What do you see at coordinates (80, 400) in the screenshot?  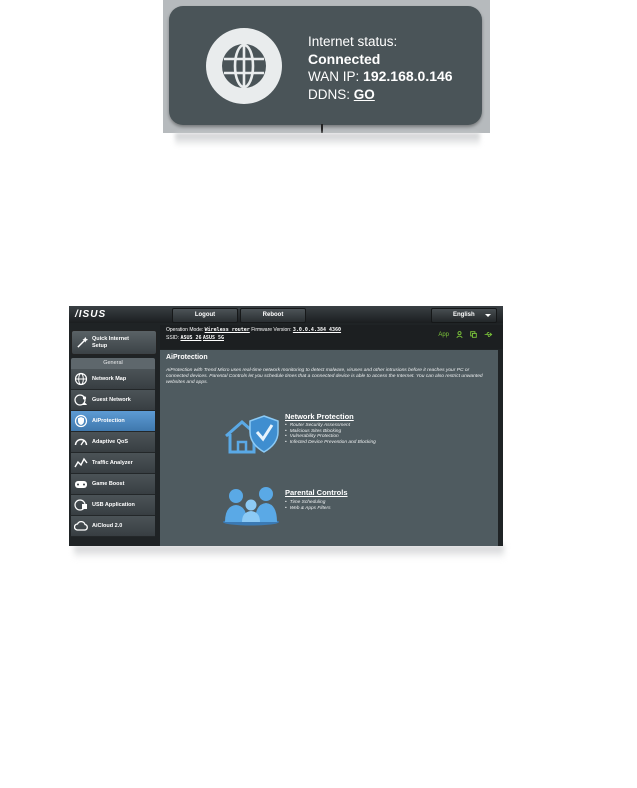 I see `guest-network-icon` at bounding box center [80, 400].